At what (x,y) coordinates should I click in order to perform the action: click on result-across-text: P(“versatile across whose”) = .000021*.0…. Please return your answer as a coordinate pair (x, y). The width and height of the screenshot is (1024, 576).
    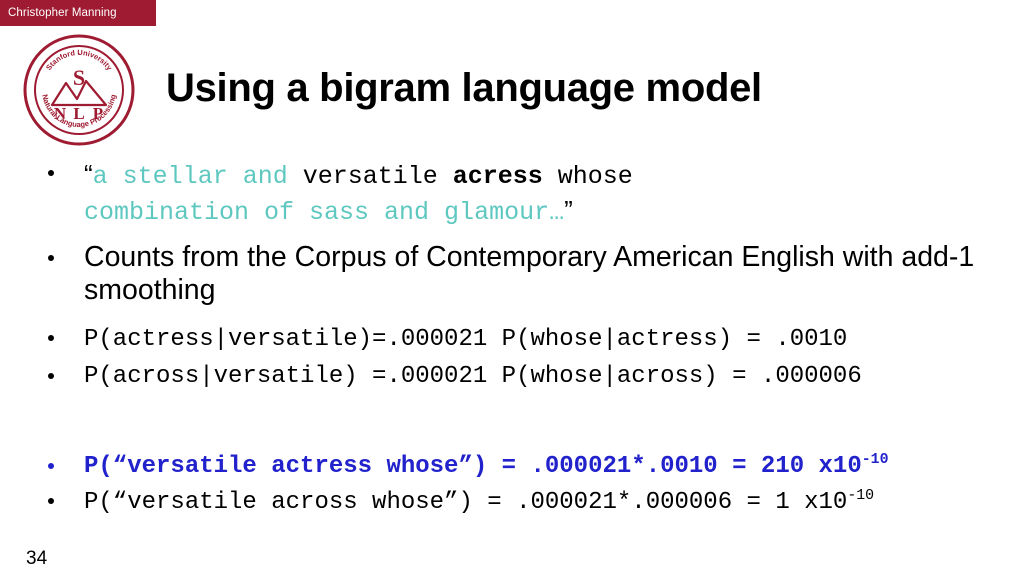
    Looking at the image, I should click on (466, 502).